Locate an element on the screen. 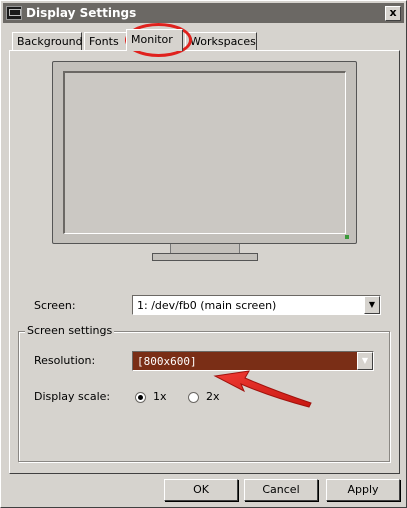 The image size is (407, 508). cancel-button: Cancel is located at coordinates (281, 490).